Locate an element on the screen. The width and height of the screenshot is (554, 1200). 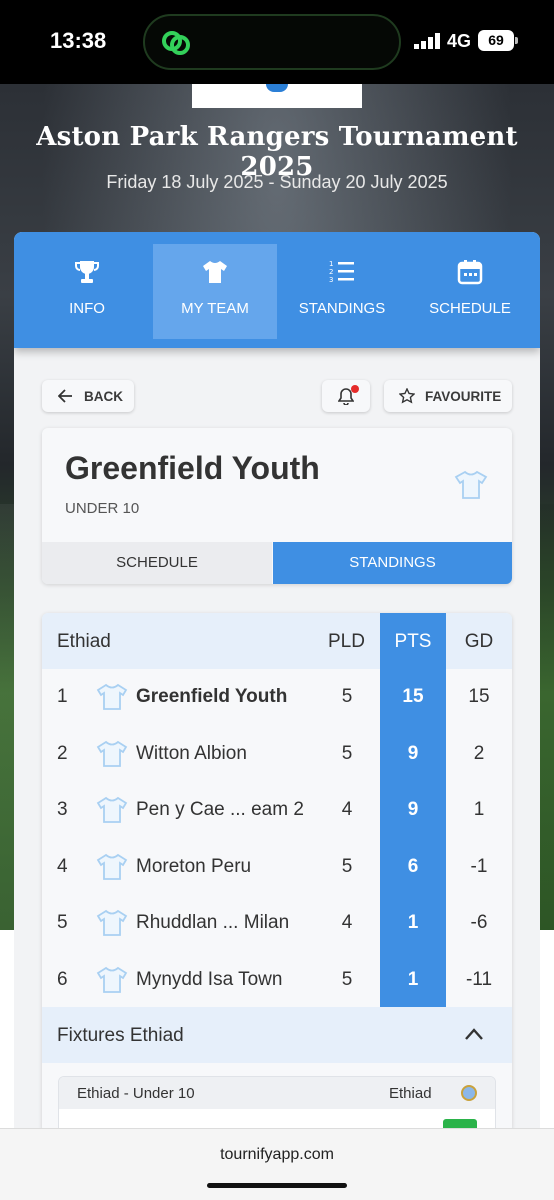
status-bar: 13:38 4G 69 is located at coordinates (277, 42).